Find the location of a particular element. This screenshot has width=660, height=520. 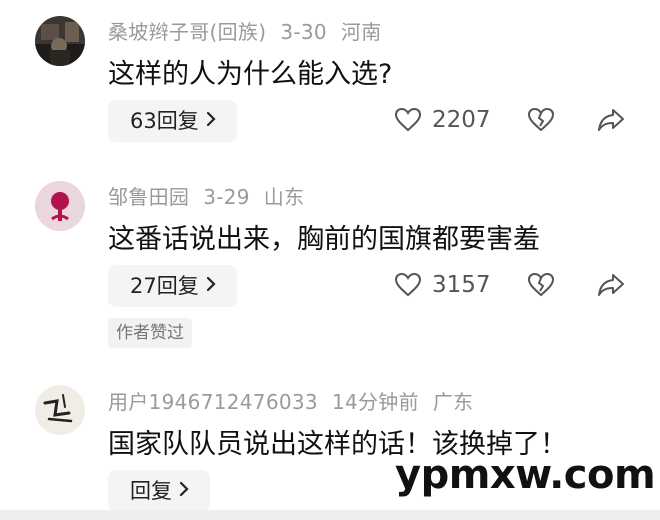

like-count: 3157 is located at coordinates (461, 285).